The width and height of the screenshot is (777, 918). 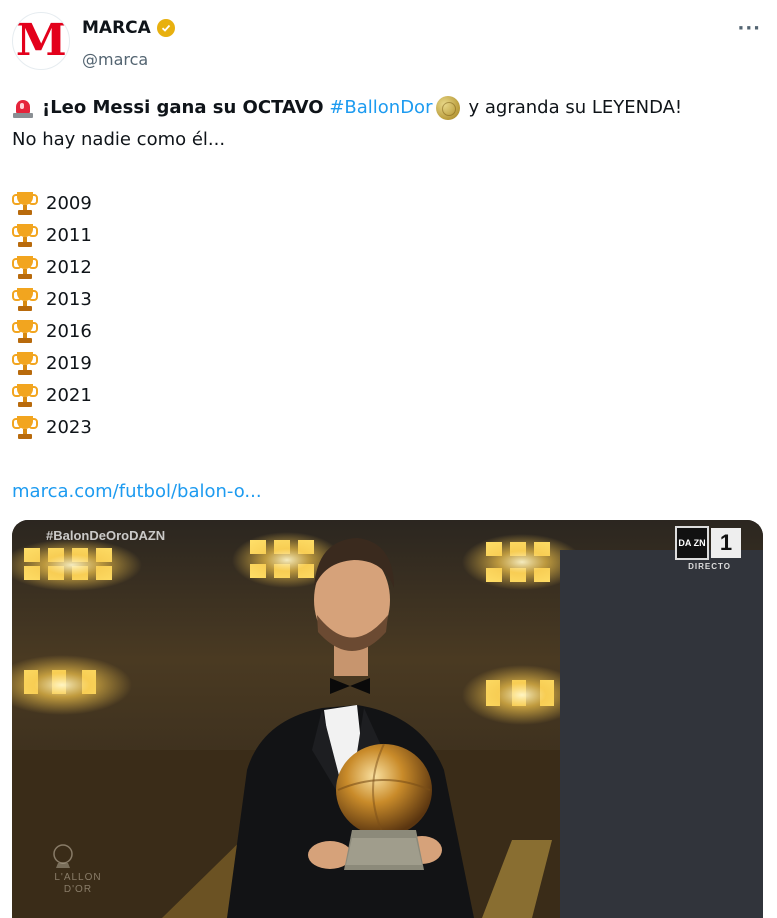 I want to click on year-list-item: 2012, so click(x=392, y=268).